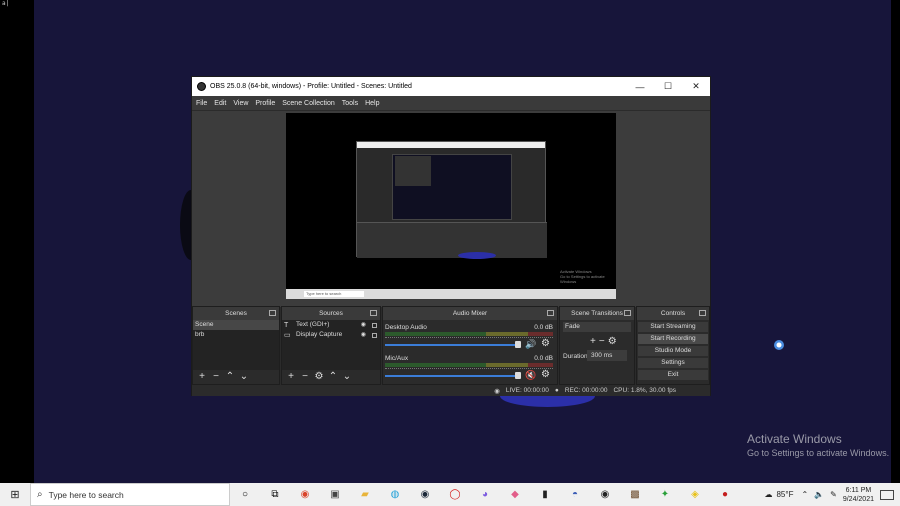 The height and width of the screenshot is (506, 900). What do you see at coordinates (673, 313) in the screenshot?
I see `controls-title: Controls` at bounding box center [673, 313].